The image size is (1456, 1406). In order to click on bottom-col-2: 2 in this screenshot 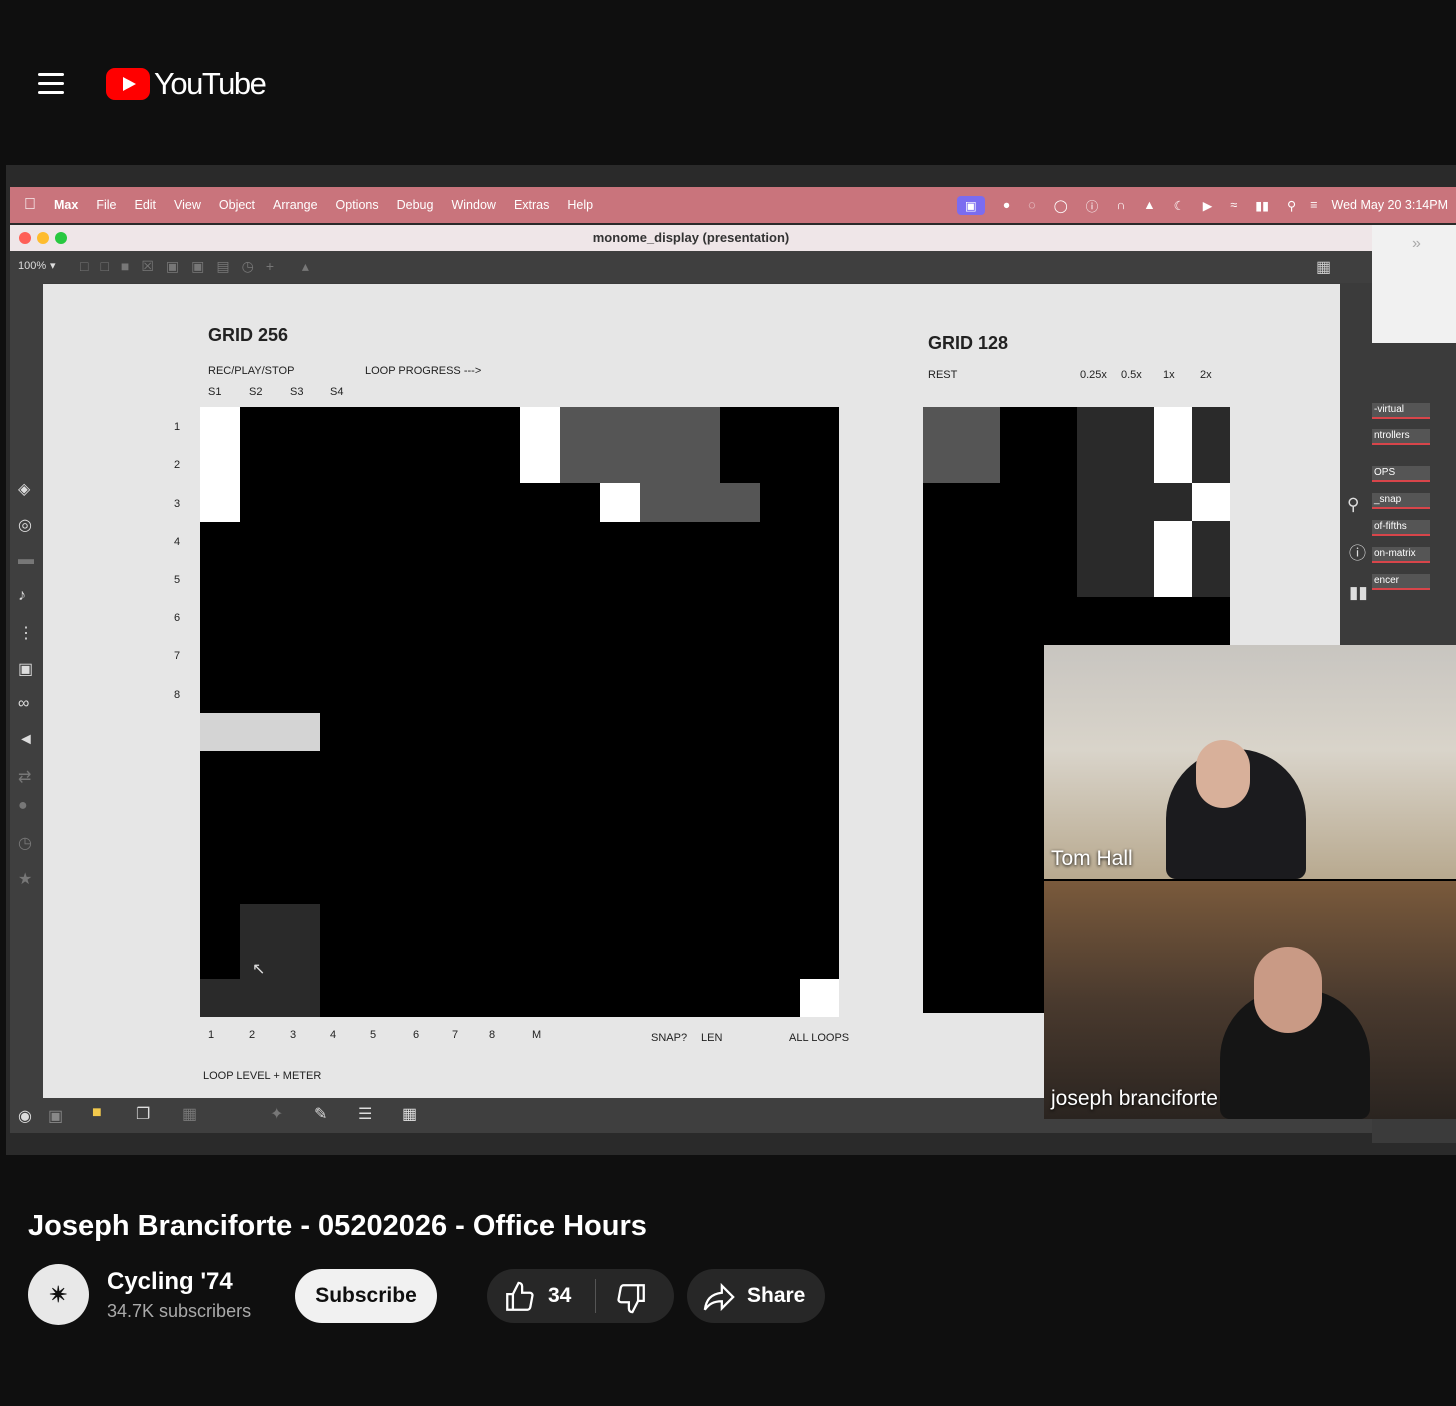, I will do `click(252, 1035)`.